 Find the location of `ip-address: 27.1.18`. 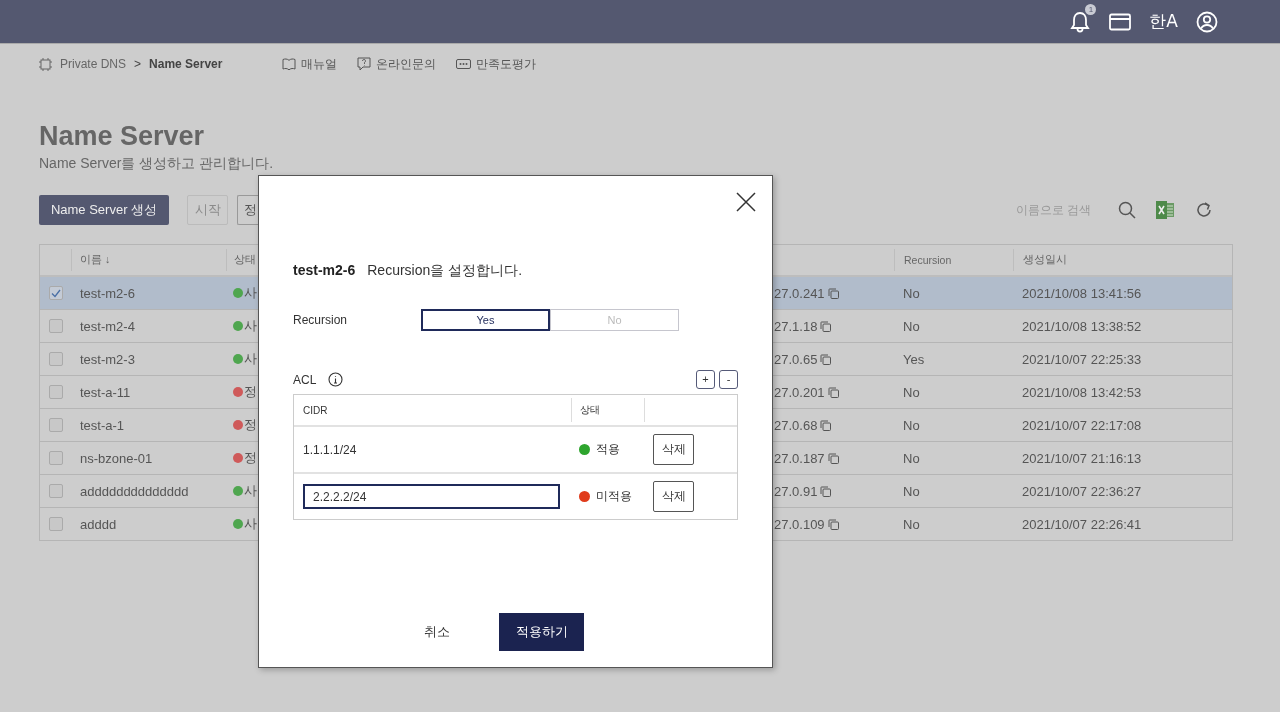

ip-address: 27.1.18 is located at coordinates (796, 326).